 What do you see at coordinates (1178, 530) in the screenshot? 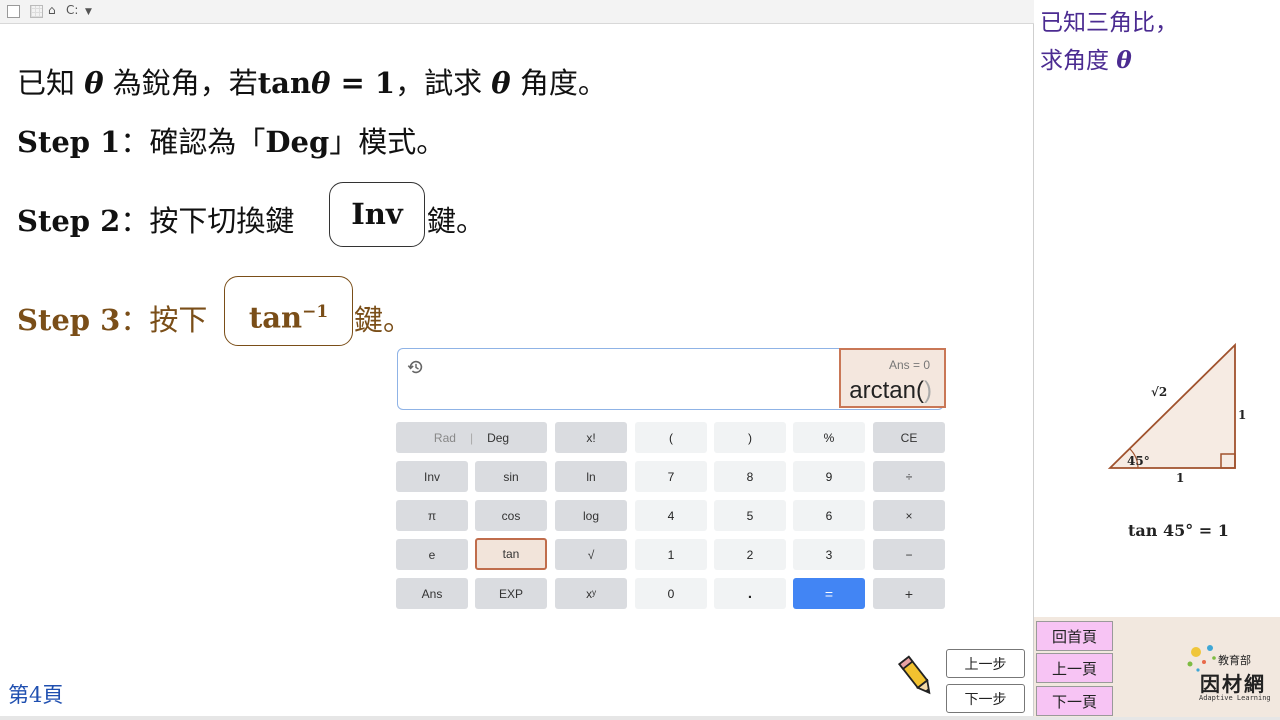
I see `tan-equation: tan 45° = 1` at bounding box center [1178, 530].